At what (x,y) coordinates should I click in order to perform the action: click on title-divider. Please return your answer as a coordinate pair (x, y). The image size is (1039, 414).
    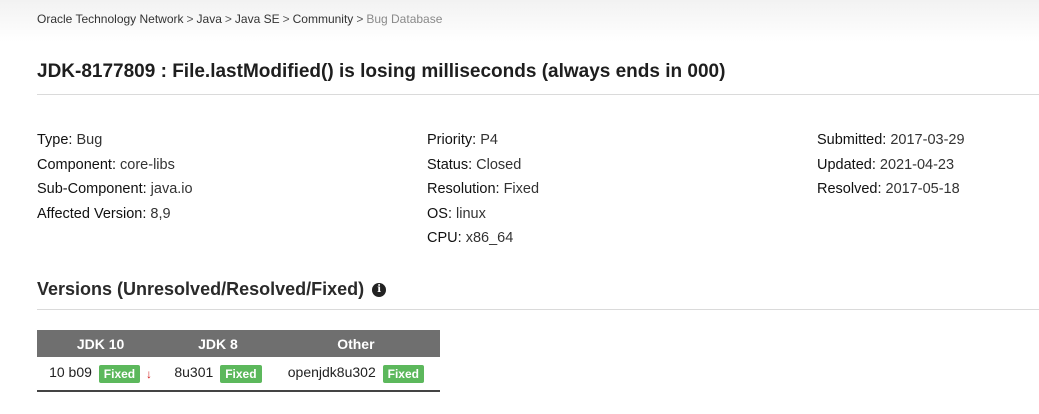
    Looking at the image, I should click on (538, 94).